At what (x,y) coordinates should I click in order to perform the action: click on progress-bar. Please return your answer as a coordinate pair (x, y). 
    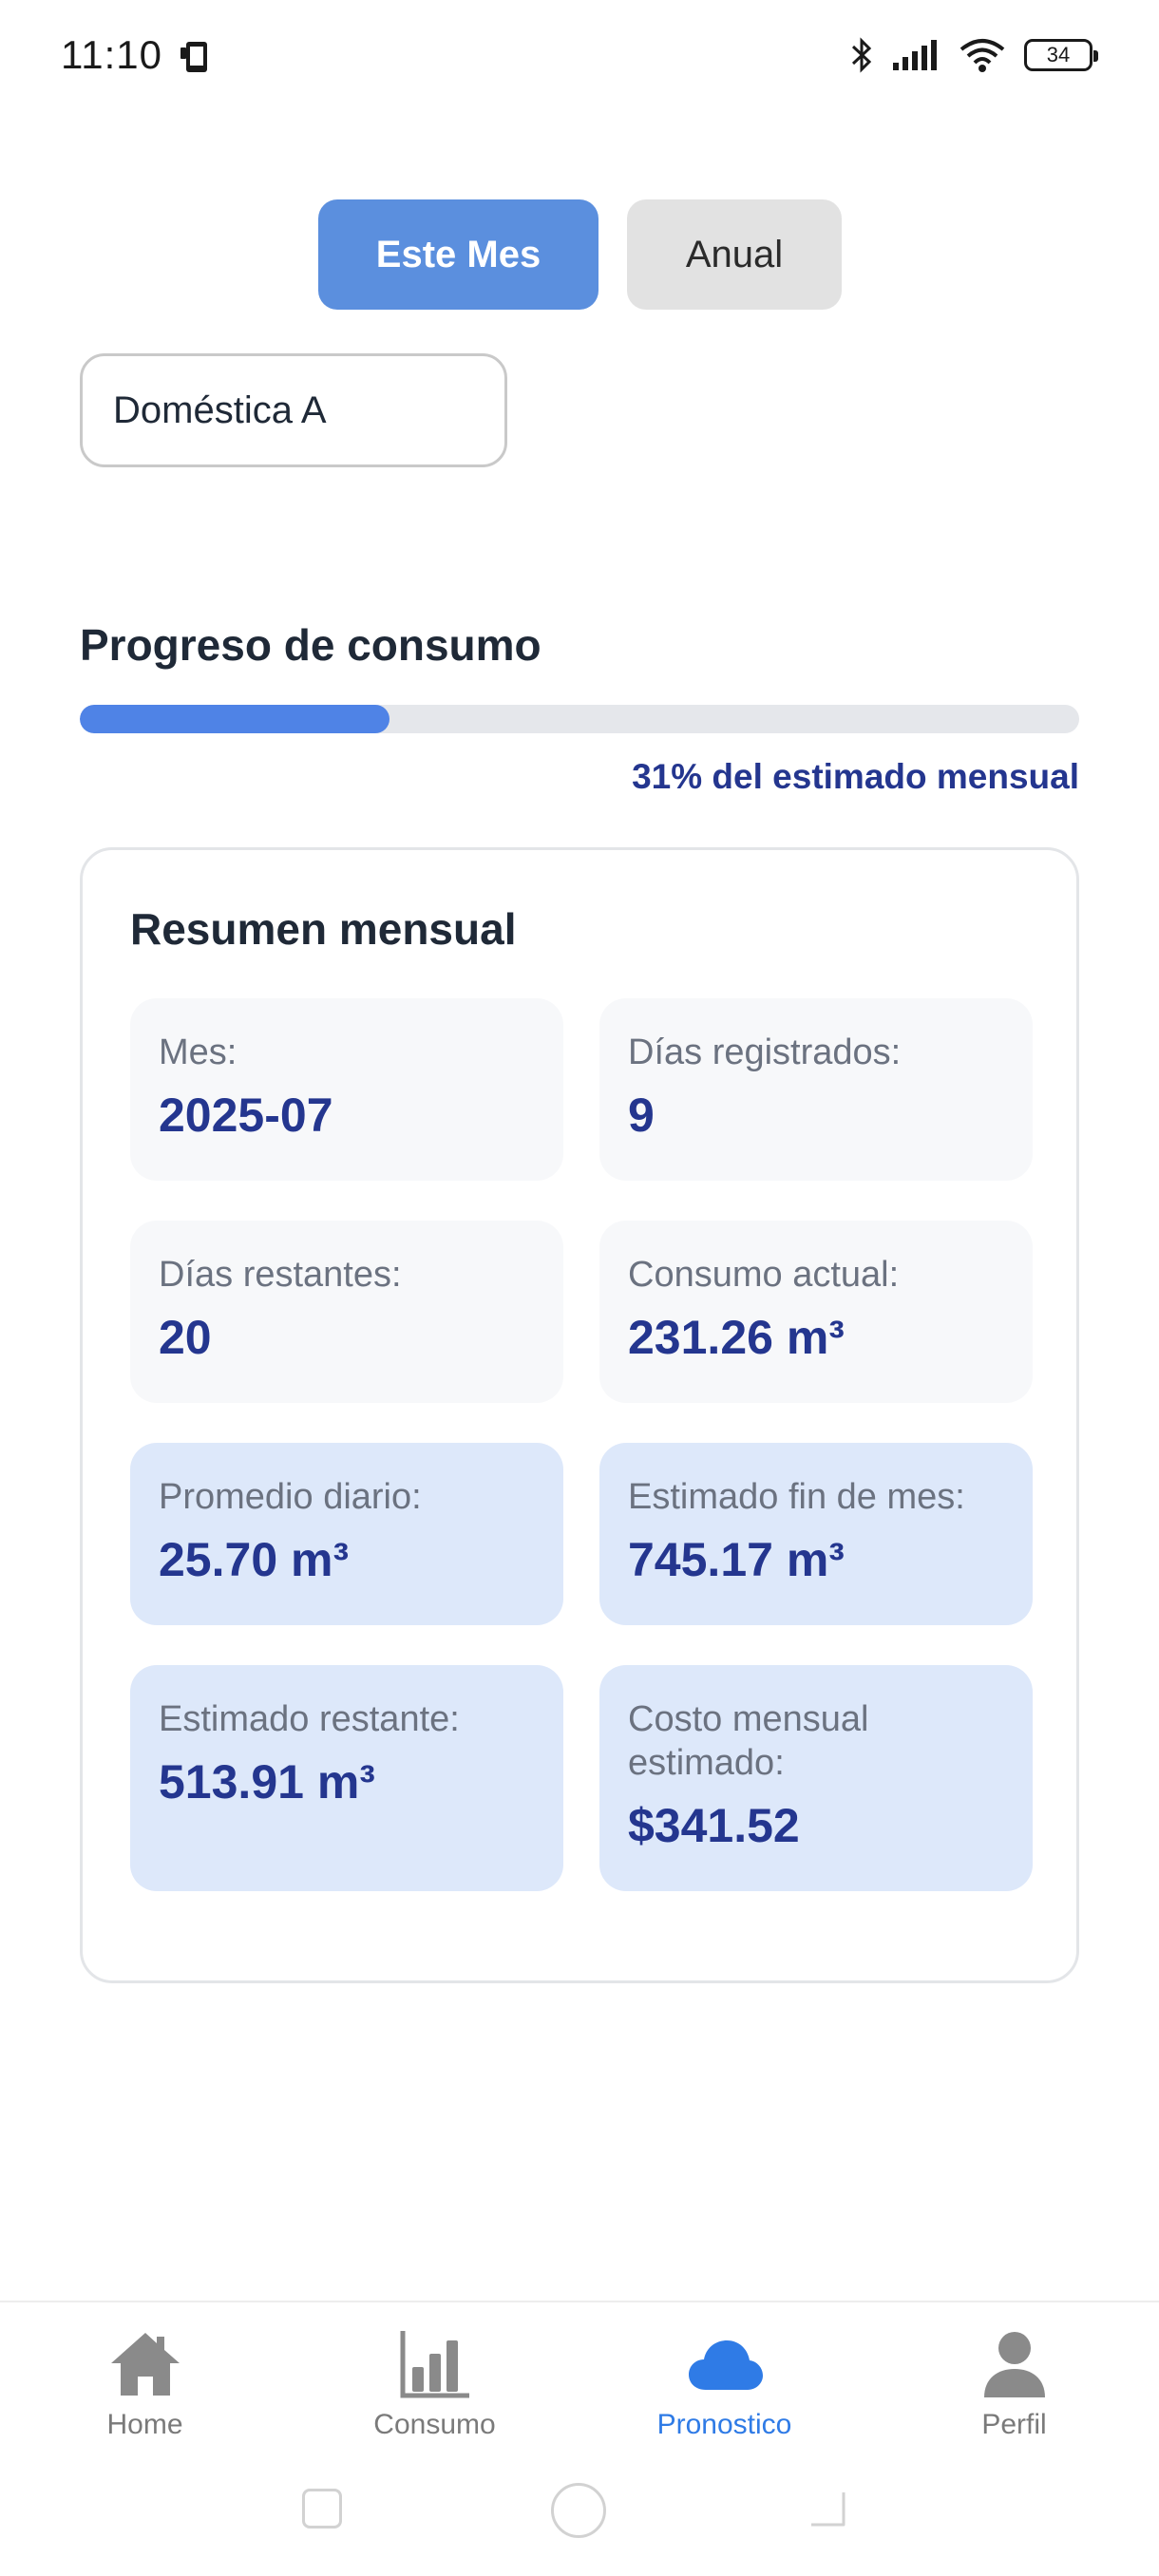
    Looking at the image, I should click on (579, 719).